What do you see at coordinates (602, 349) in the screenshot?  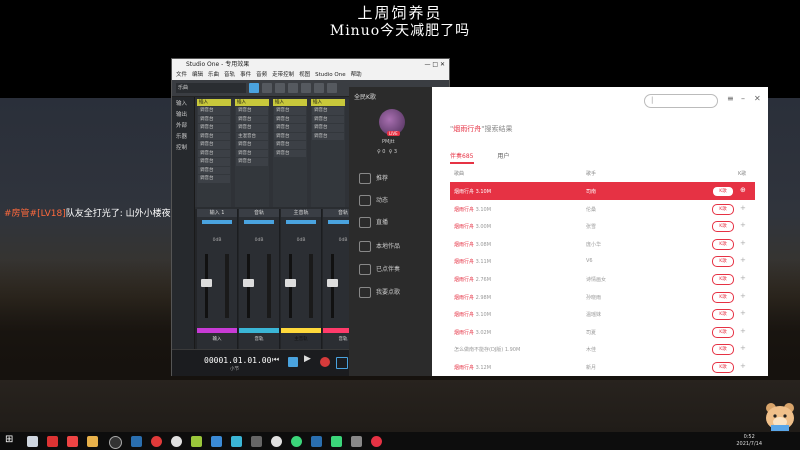 I see `table-row: 怎么做南不能存(DJ版) 1.90M 木佳 K歌 +` at bounding box center [602, 349].